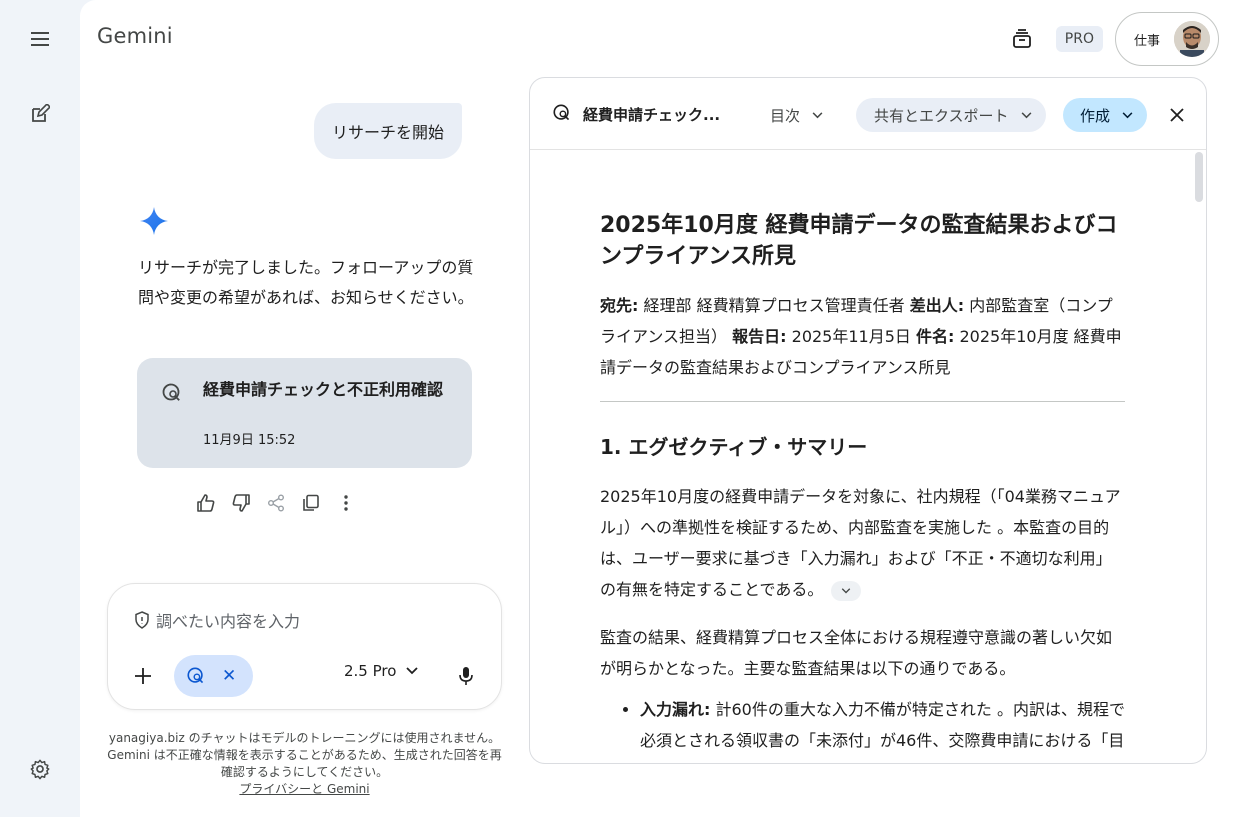 The width and height of the screenshot is (1233, 817). Describe the element at coordinates (249, 440) in the screenshot. I see `research-card-timestamp: 11月9日 15:52` at that location.